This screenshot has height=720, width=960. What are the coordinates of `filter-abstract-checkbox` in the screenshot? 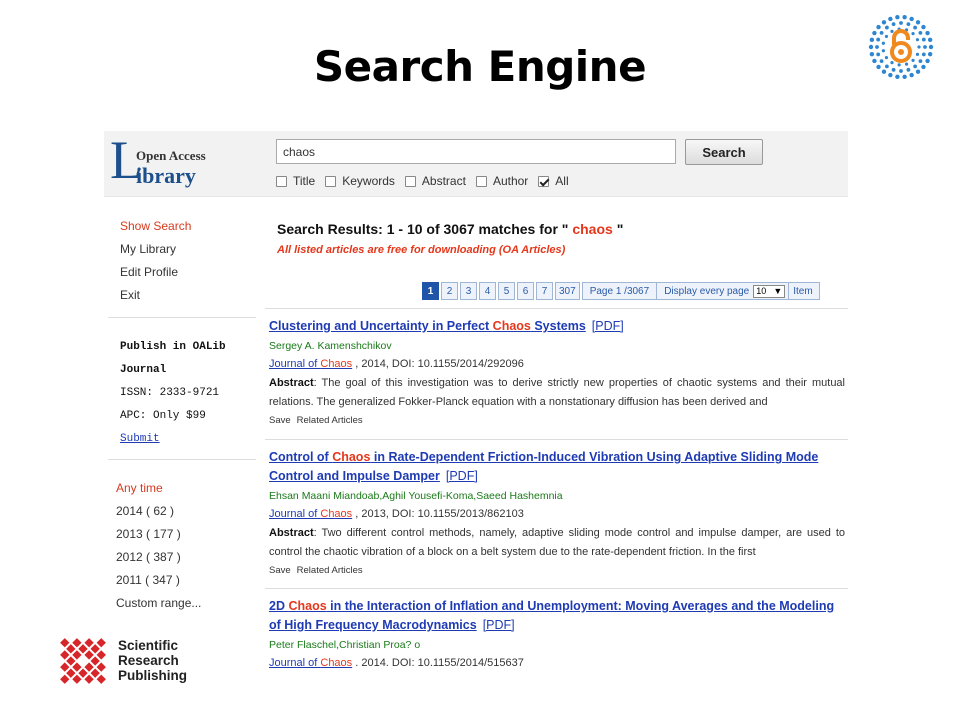 It's located at (410, 181).